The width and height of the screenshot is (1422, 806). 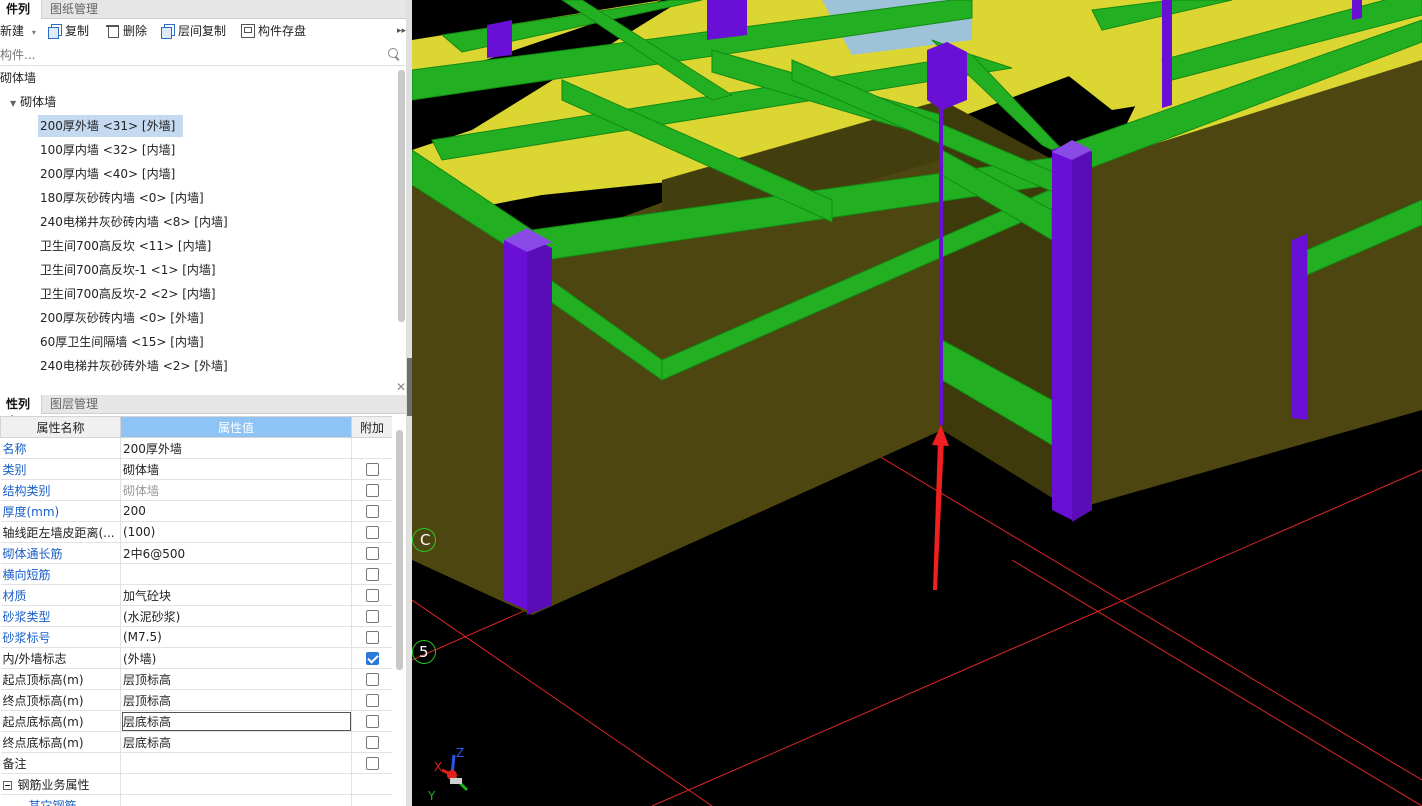 I want to click on tree-item: 200厚内墙 <40> [内墙], so click(x=106, y=174).